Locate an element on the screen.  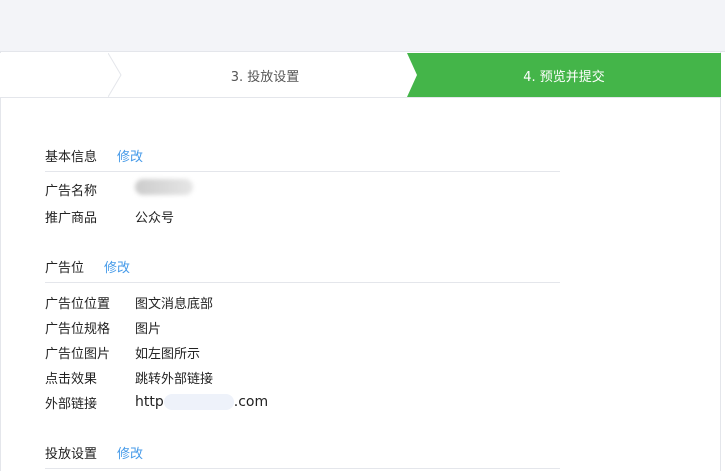
row-label: 广告位位置 is located at coordinates (78, 304).